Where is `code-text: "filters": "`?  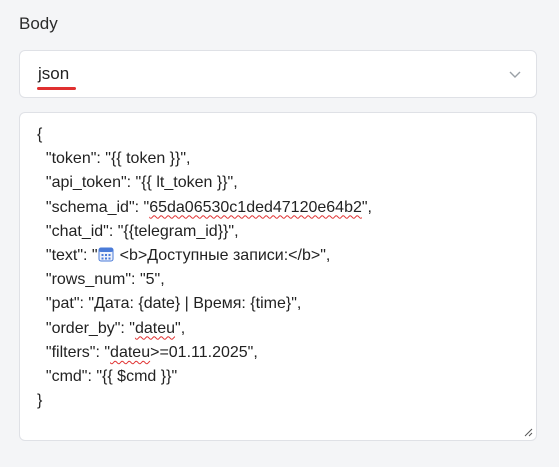 code-text: "filters": " is located at coordinates (74, 352).